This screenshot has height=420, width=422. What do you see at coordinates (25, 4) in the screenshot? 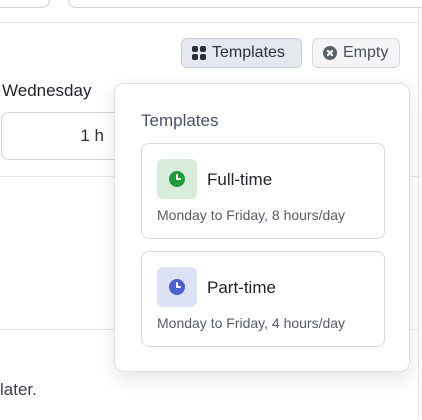
I see `top-input-partial` at bounding box center [25, 4].